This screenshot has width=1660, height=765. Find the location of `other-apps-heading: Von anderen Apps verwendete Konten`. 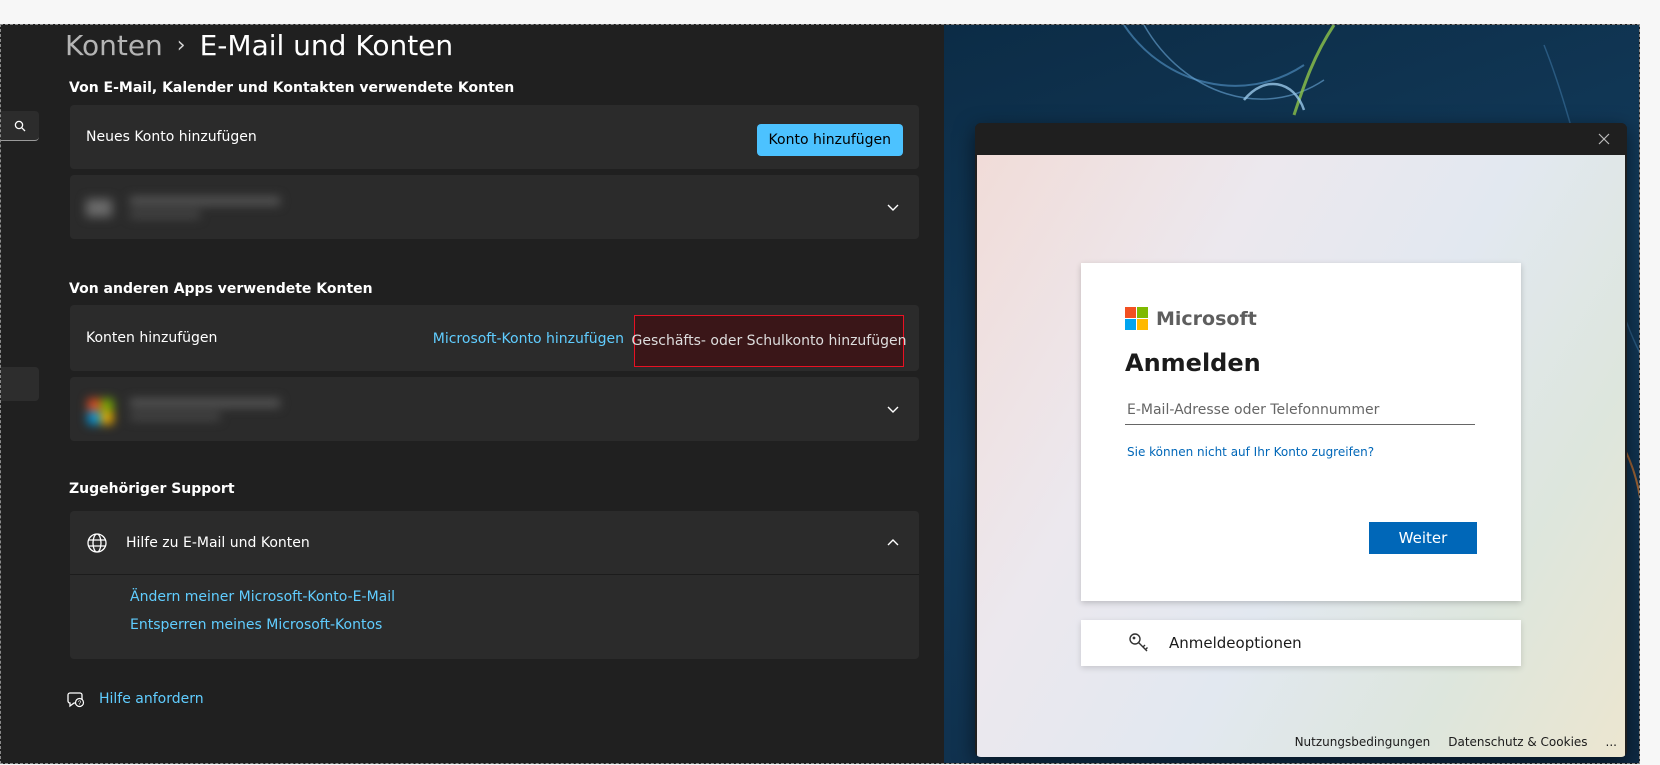

other-apps-heading: Von anderen Apps verwendete Konten is located at coordinates (221, 289).